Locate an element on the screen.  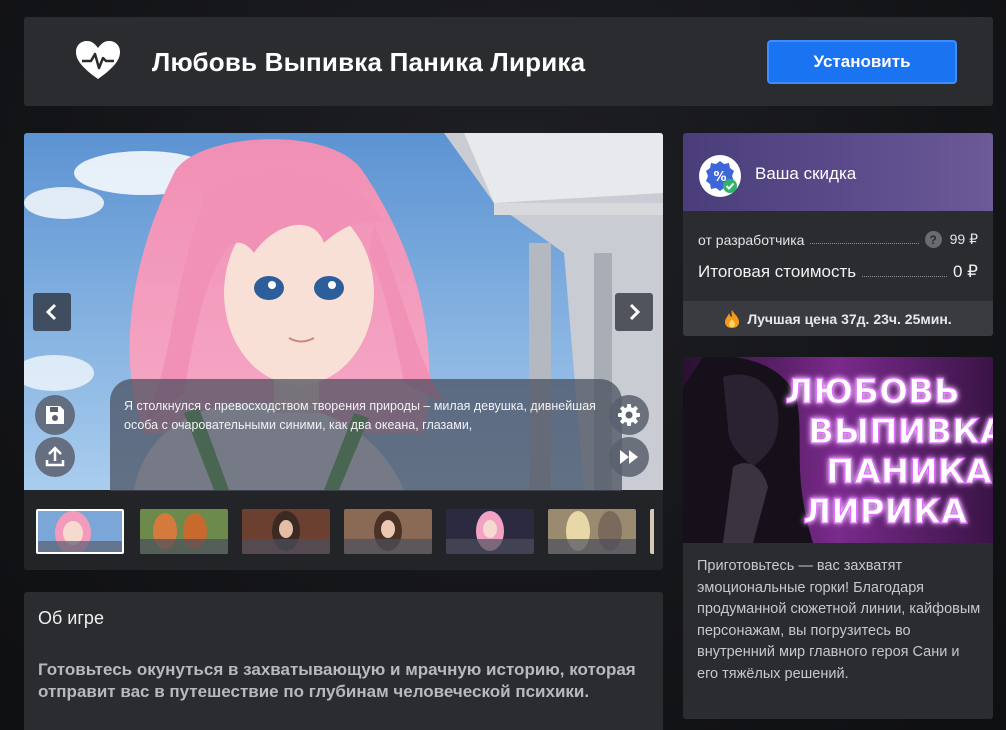
upload-button is located at coordinates (55, 457).